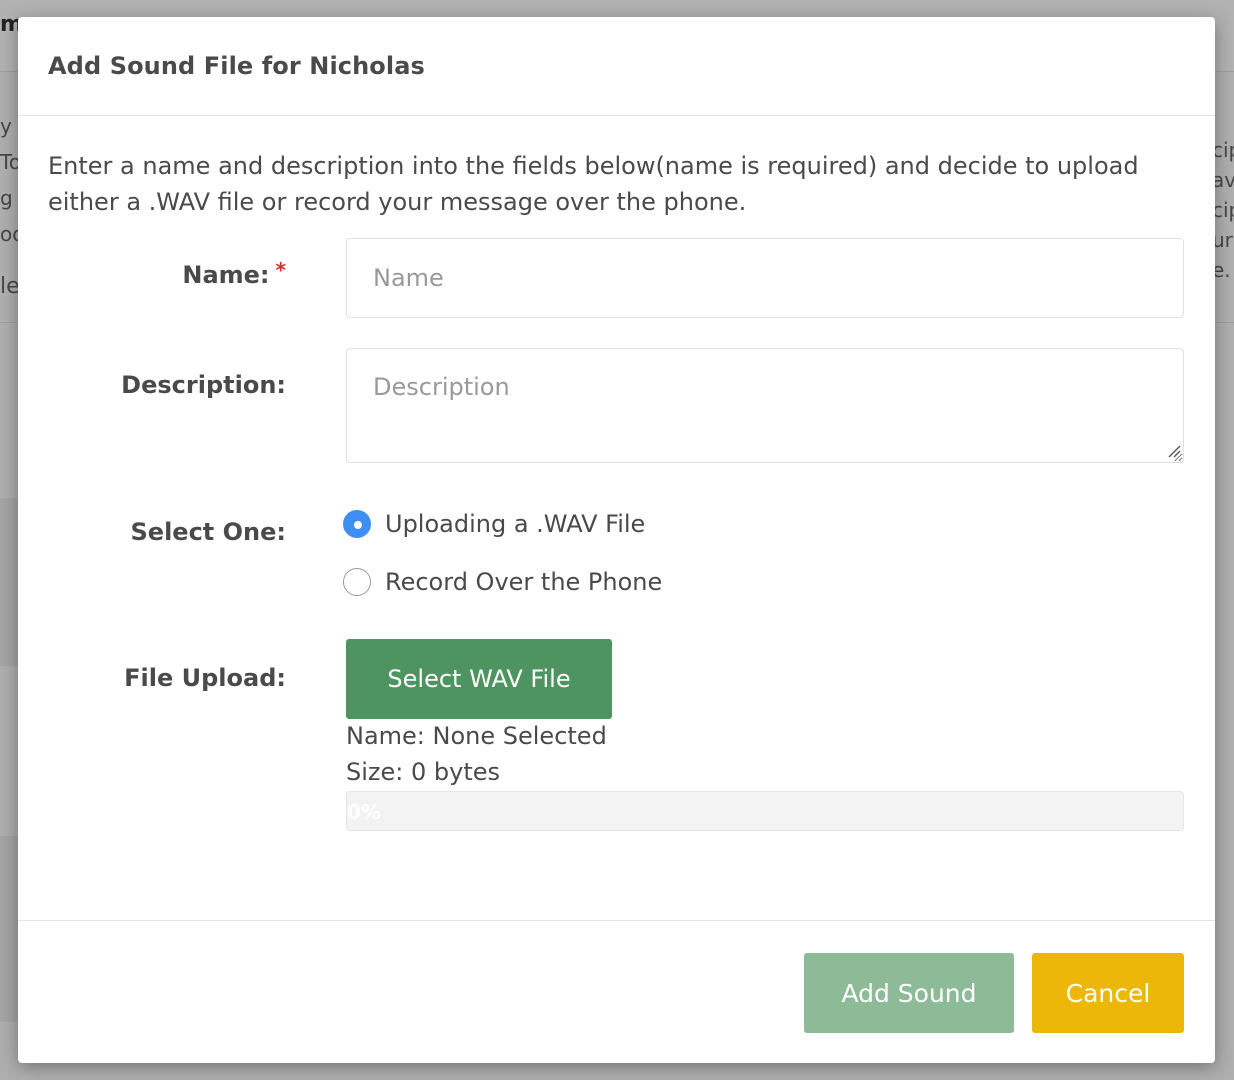 The image size is (1234, 1080). Describe the element at coordinates (765, 278) in the screenshot. I see `name-input` at that location.